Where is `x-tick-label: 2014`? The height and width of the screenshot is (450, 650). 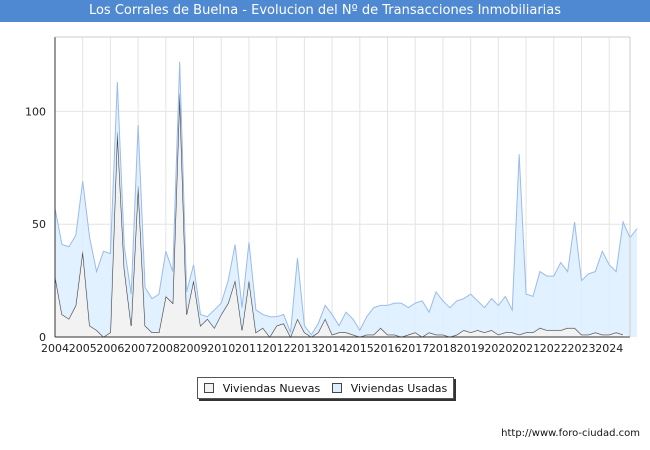
x-tick-label: 2014 is located at coordinates (332, 348).